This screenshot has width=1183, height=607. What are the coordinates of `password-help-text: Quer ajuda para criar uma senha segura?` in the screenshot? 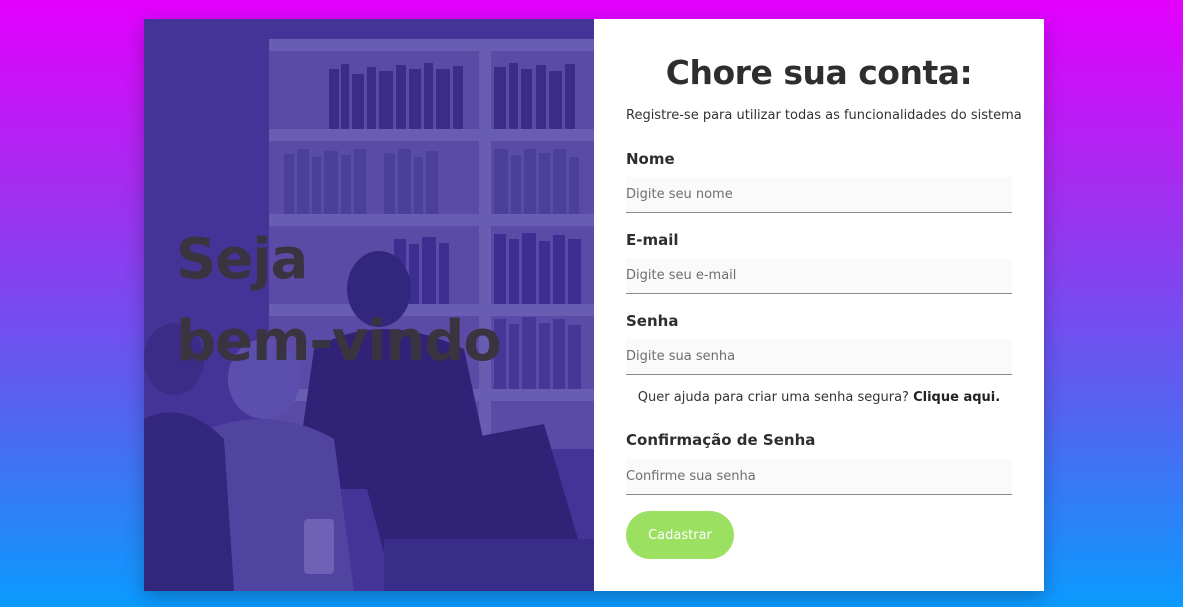 It's located at (773, 397).